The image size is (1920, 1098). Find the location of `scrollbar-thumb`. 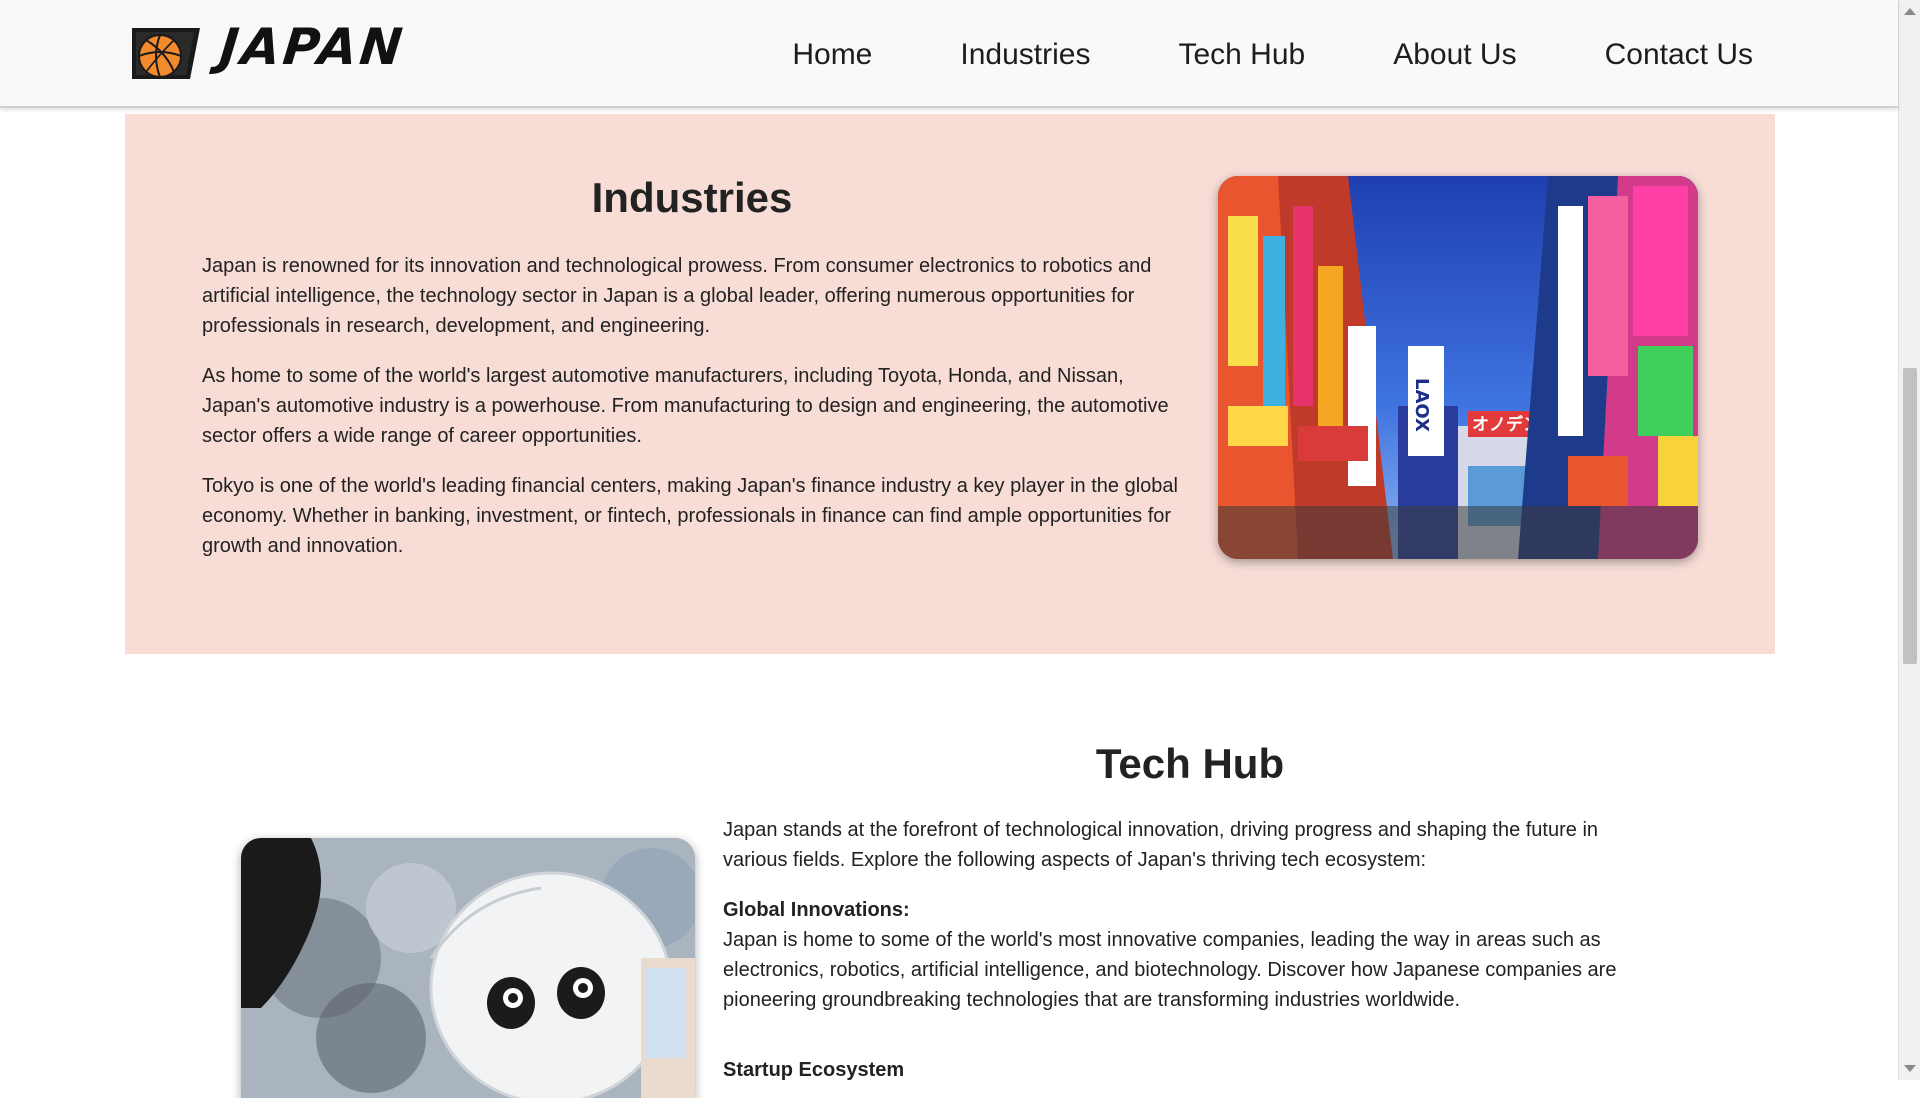

scrollbar-thumb is located at coordinates (1910, 516).